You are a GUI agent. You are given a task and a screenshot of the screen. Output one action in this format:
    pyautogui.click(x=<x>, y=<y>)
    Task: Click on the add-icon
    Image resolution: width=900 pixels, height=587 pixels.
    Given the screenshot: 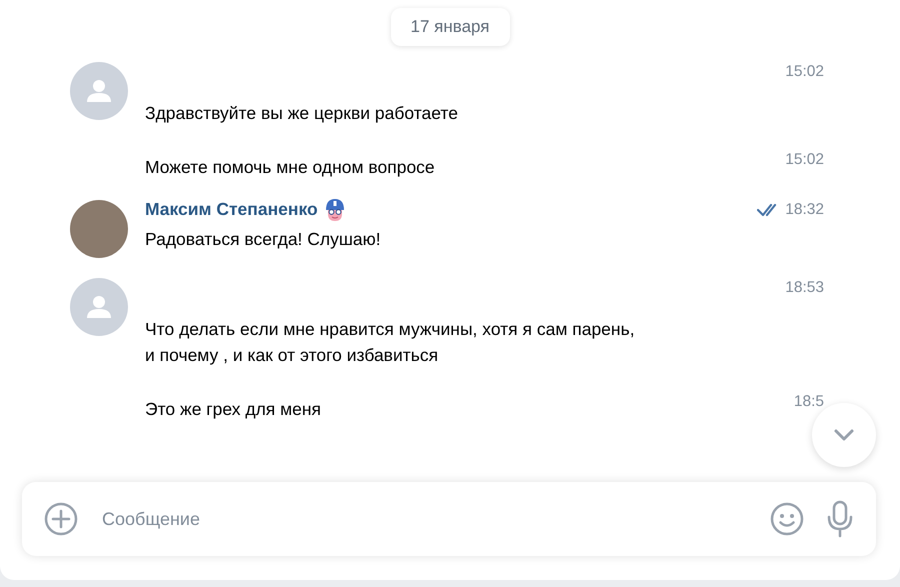 What is the action you would take?
    pyautogui.click(x=61, y=519)
    